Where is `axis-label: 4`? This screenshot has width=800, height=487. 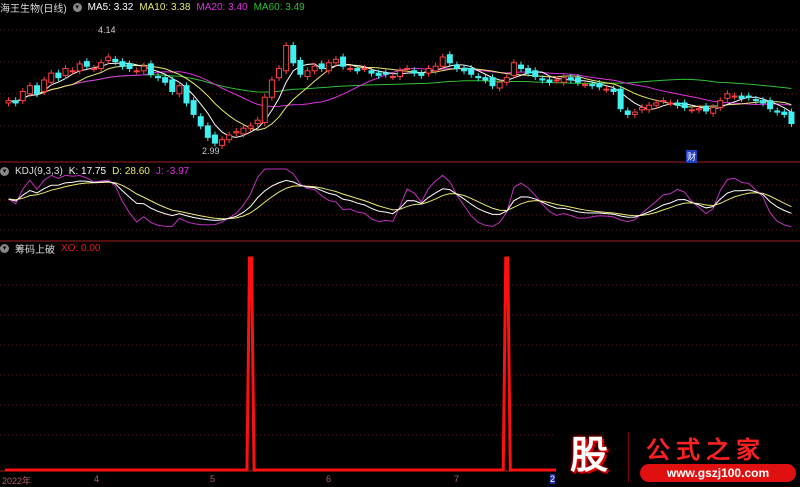 axis-label: 4 is located at coordinates (97, 479).